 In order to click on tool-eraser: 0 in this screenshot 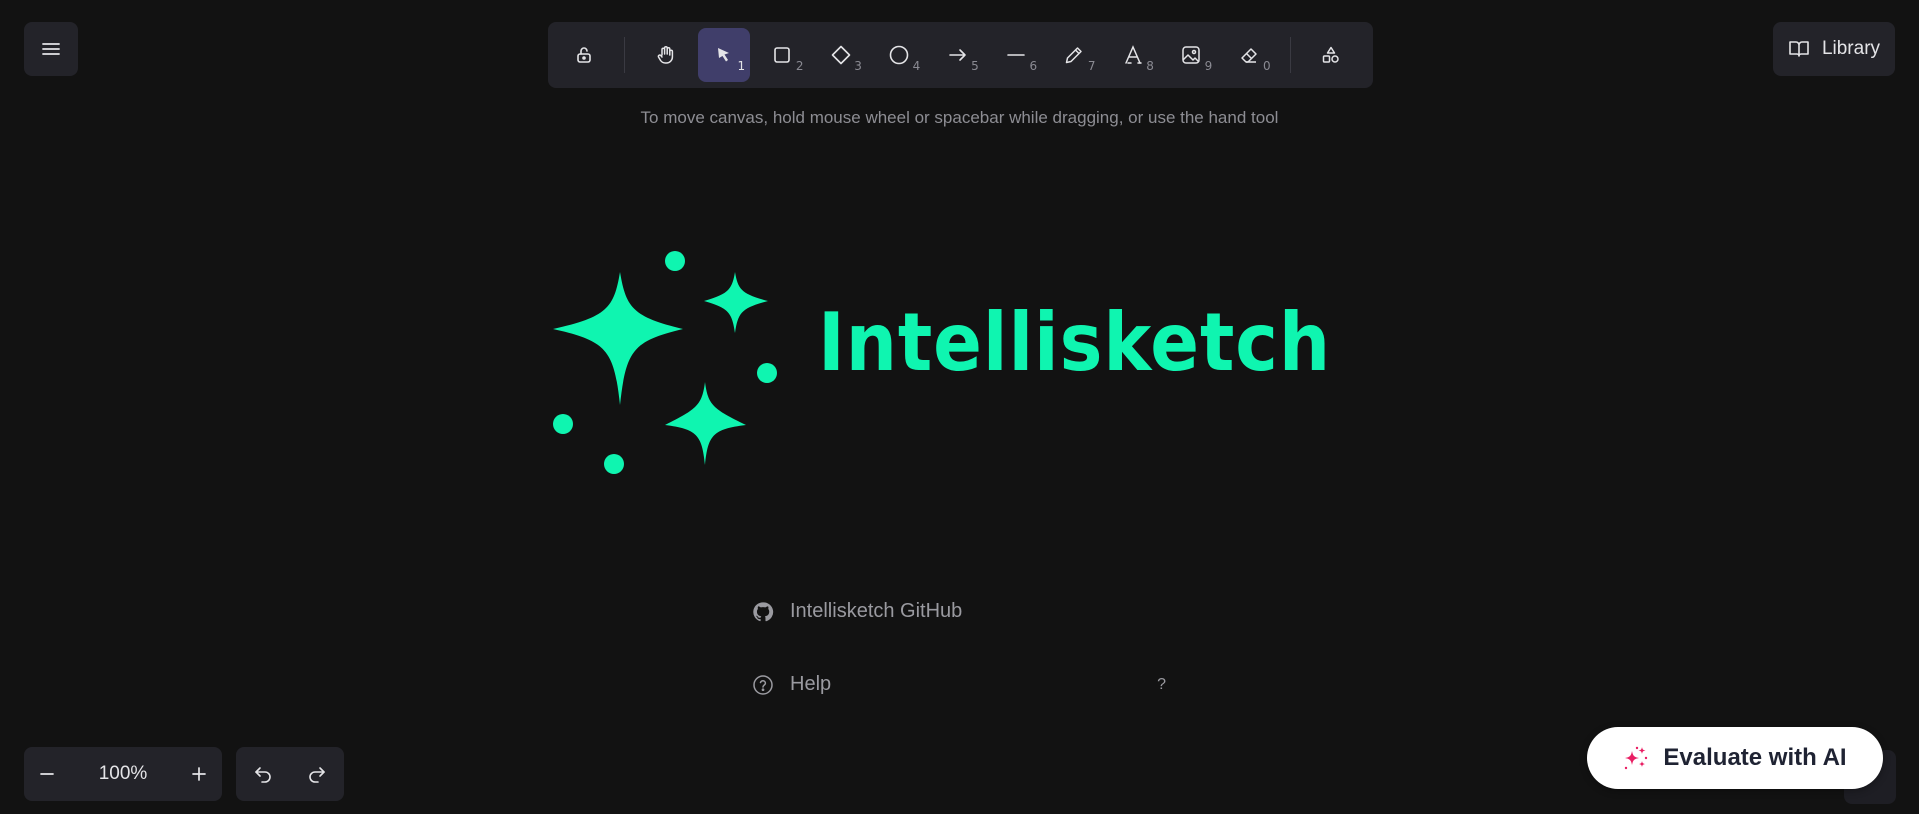, I will do `click(1249, 55)`.